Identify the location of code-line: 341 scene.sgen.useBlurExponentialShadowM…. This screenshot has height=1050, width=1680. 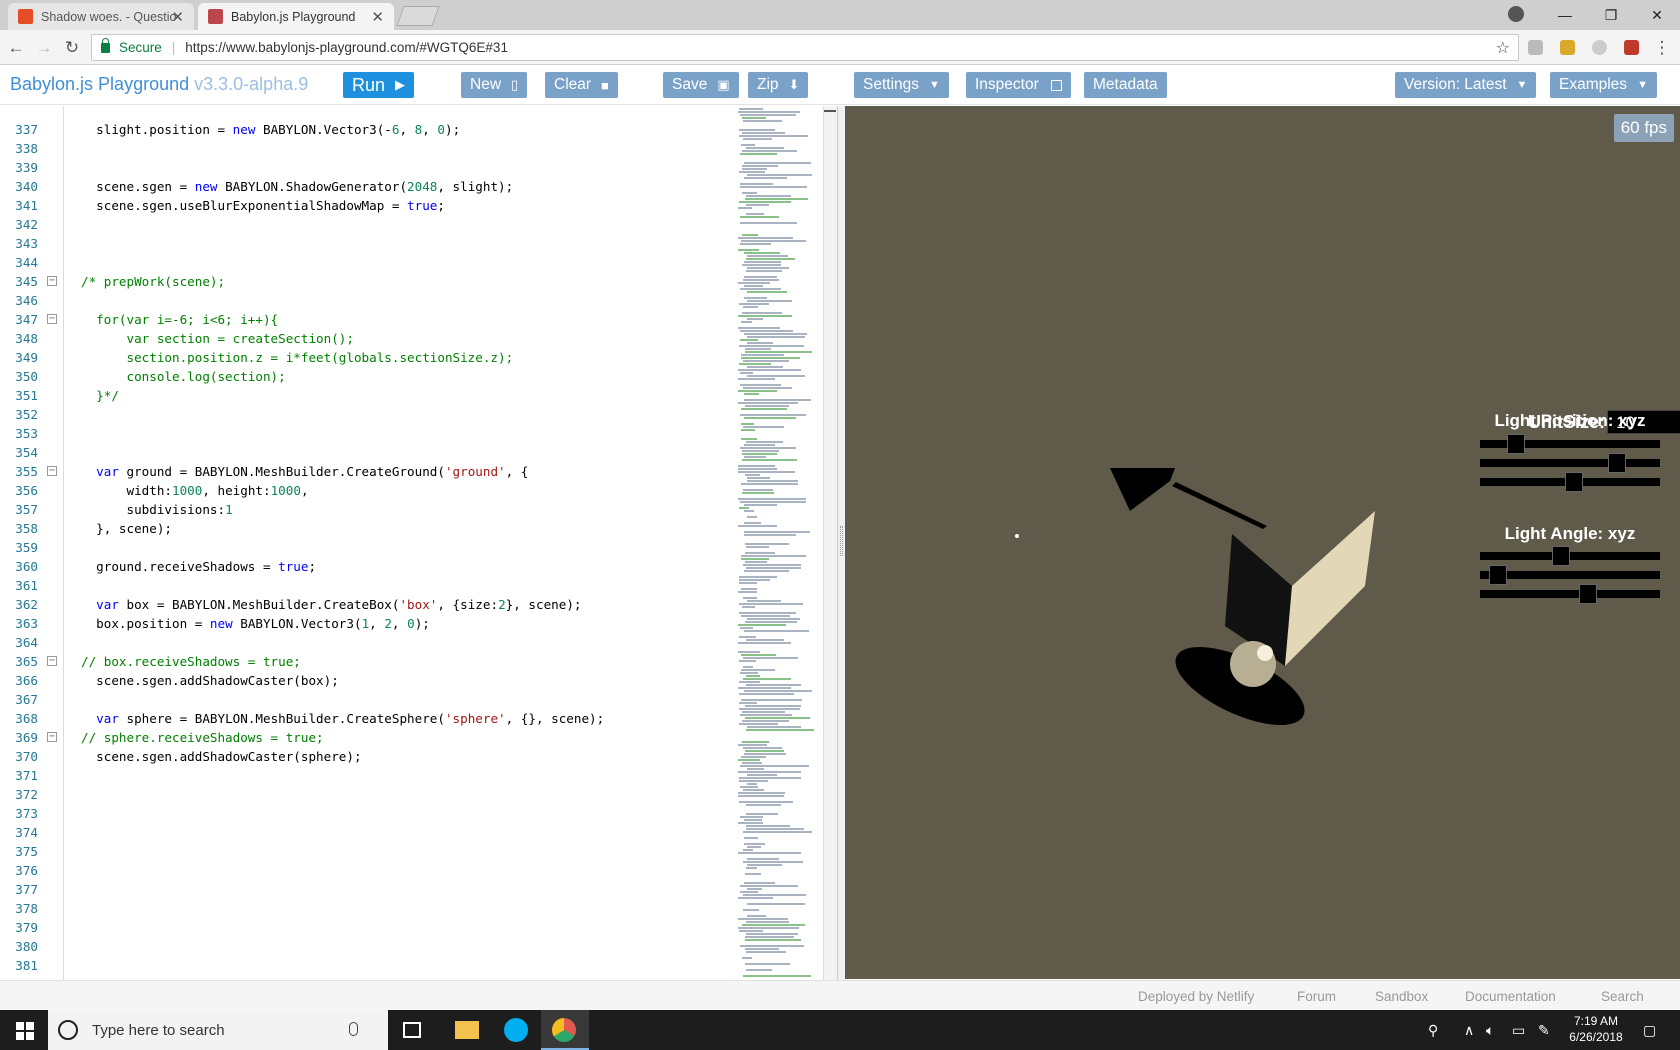
(360, 205).